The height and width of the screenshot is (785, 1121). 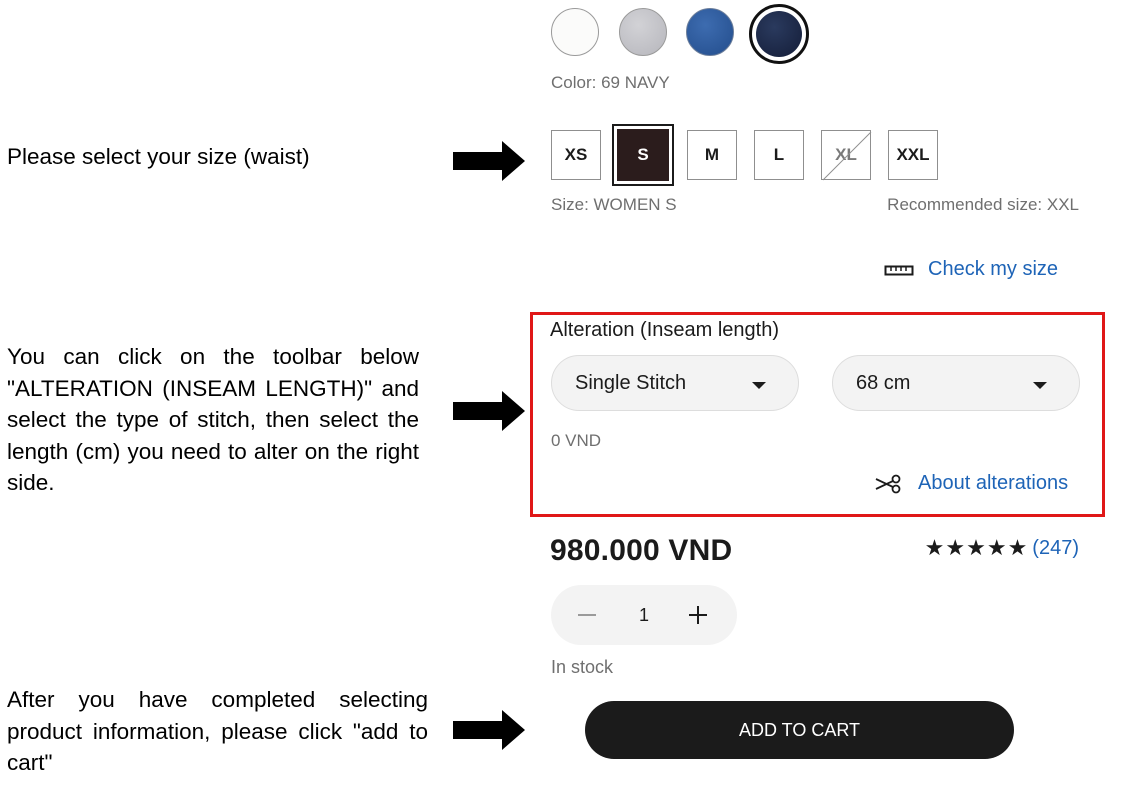 I want to click on size-option-xxl: XXL, so click(x=913, y=155).